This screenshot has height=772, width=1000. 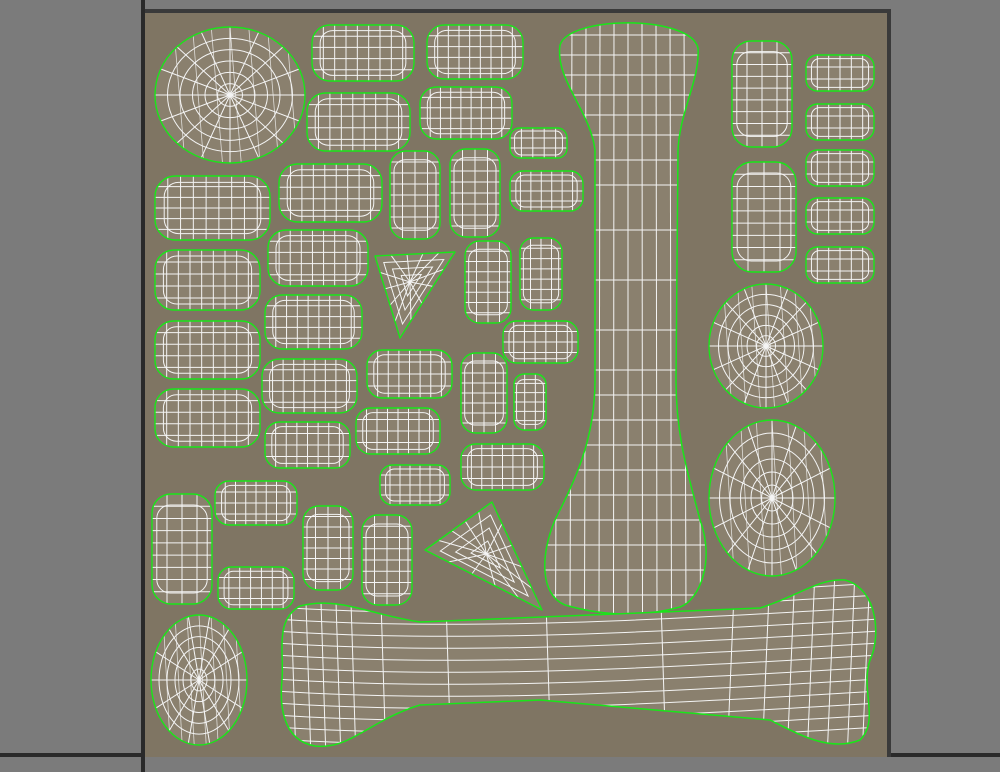 What do you see at coordinates (415, 295) in the screenshot?
I see `uv-island-triangle-upper` at bounding box center [415, 295].